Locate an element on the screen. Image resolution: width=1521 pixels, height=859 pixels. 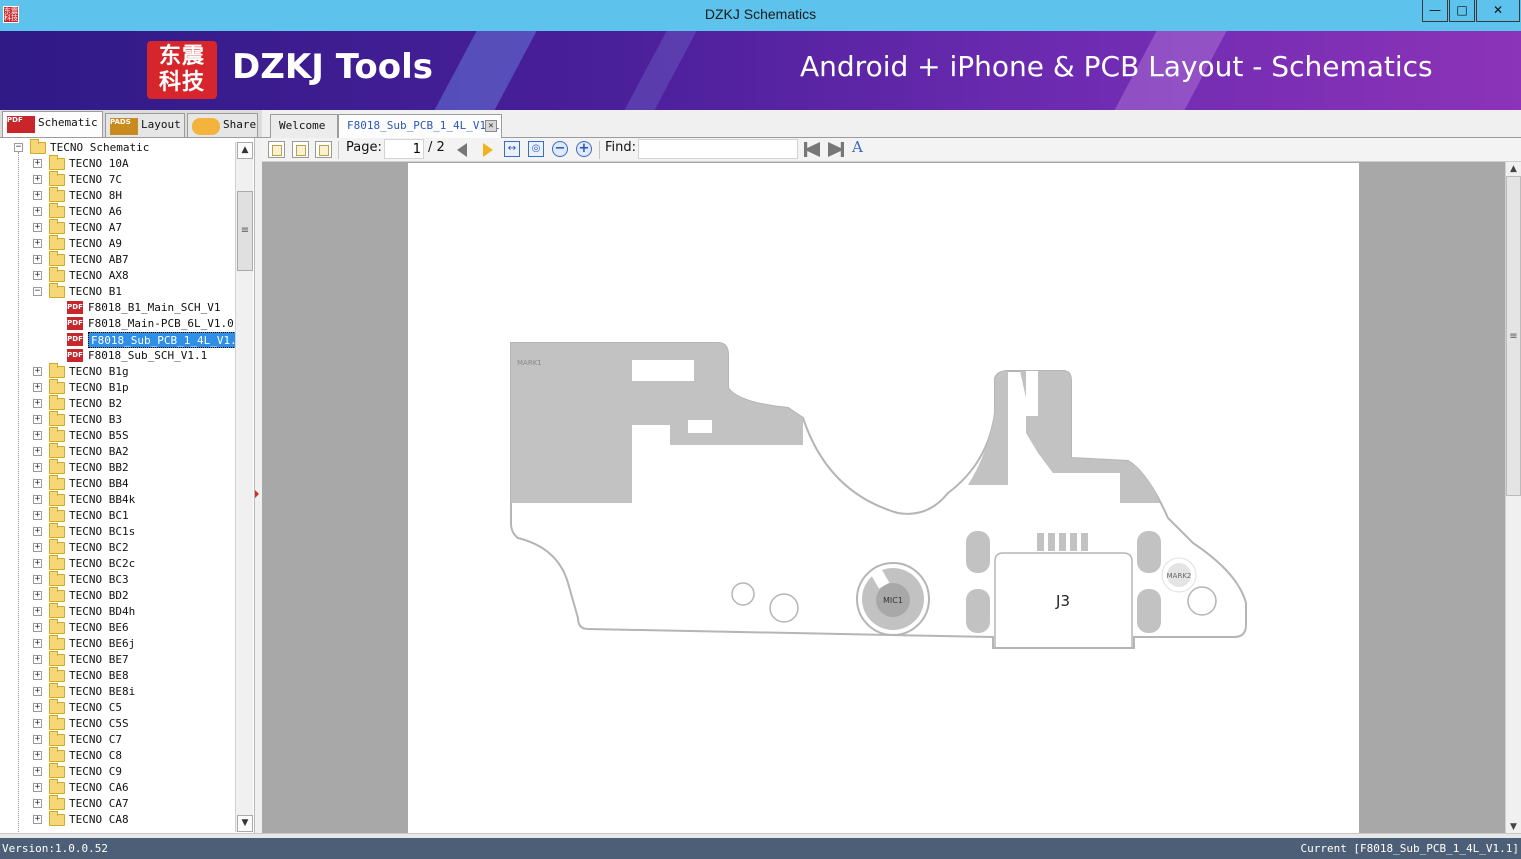
tree-item-folder: + TECNO CA7 is located at coordinates (117, 803).